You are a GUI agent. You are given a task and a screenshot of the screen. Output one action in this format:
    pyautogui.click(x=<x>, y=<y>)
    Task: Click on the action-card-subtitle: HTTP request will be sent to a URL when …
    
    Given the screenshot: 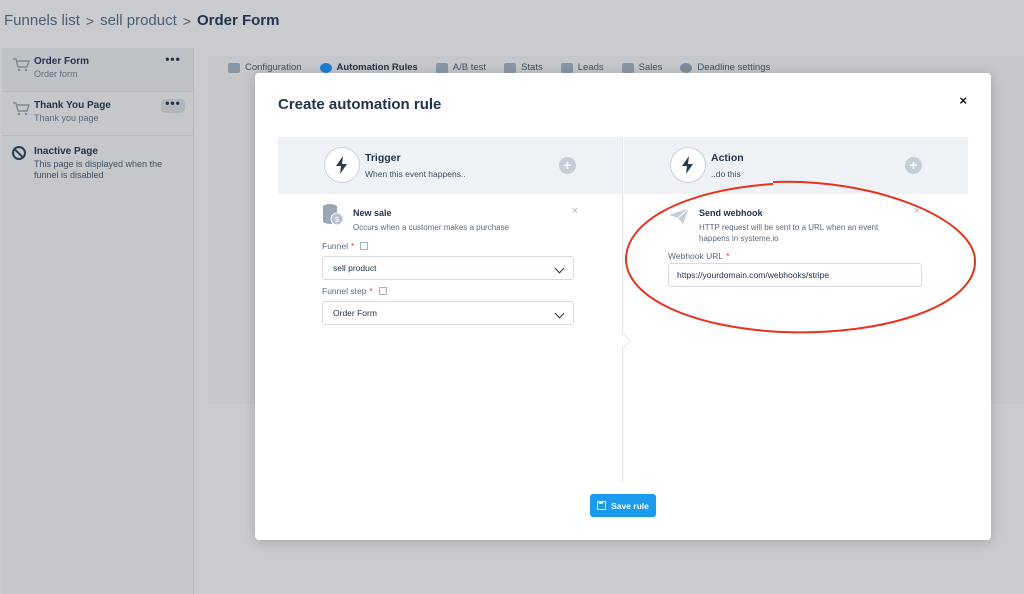 What is the action you would take?
    pyautogui.click(x=789, y=233)
    